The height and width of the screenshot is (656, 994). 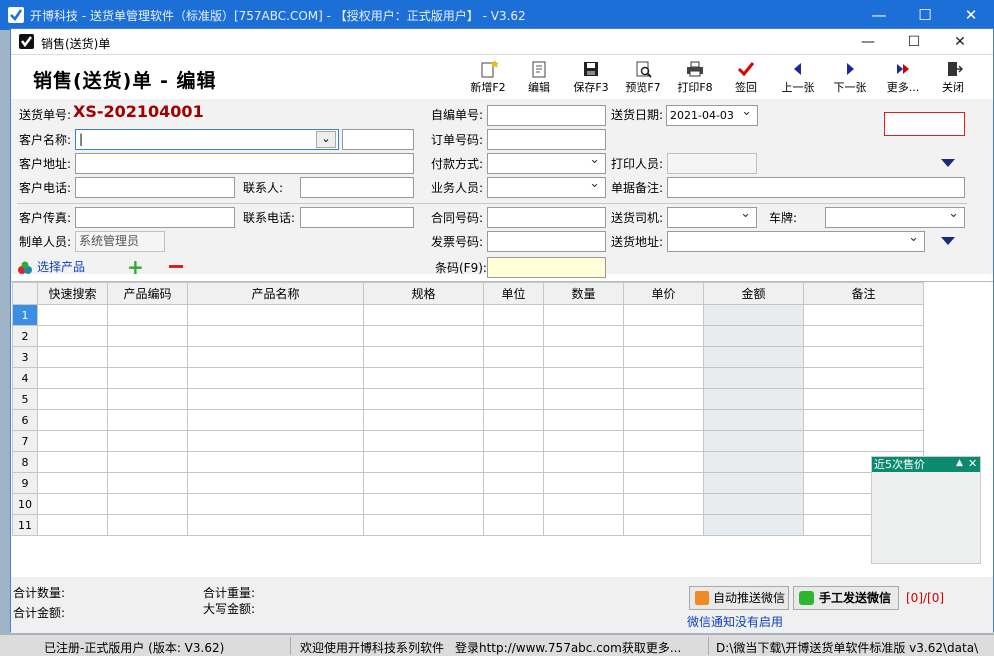 What do you see at coordinates (643, 78) in the screenshot?
I see `preview-button: 预览F7` at bounding box center [643, 78].